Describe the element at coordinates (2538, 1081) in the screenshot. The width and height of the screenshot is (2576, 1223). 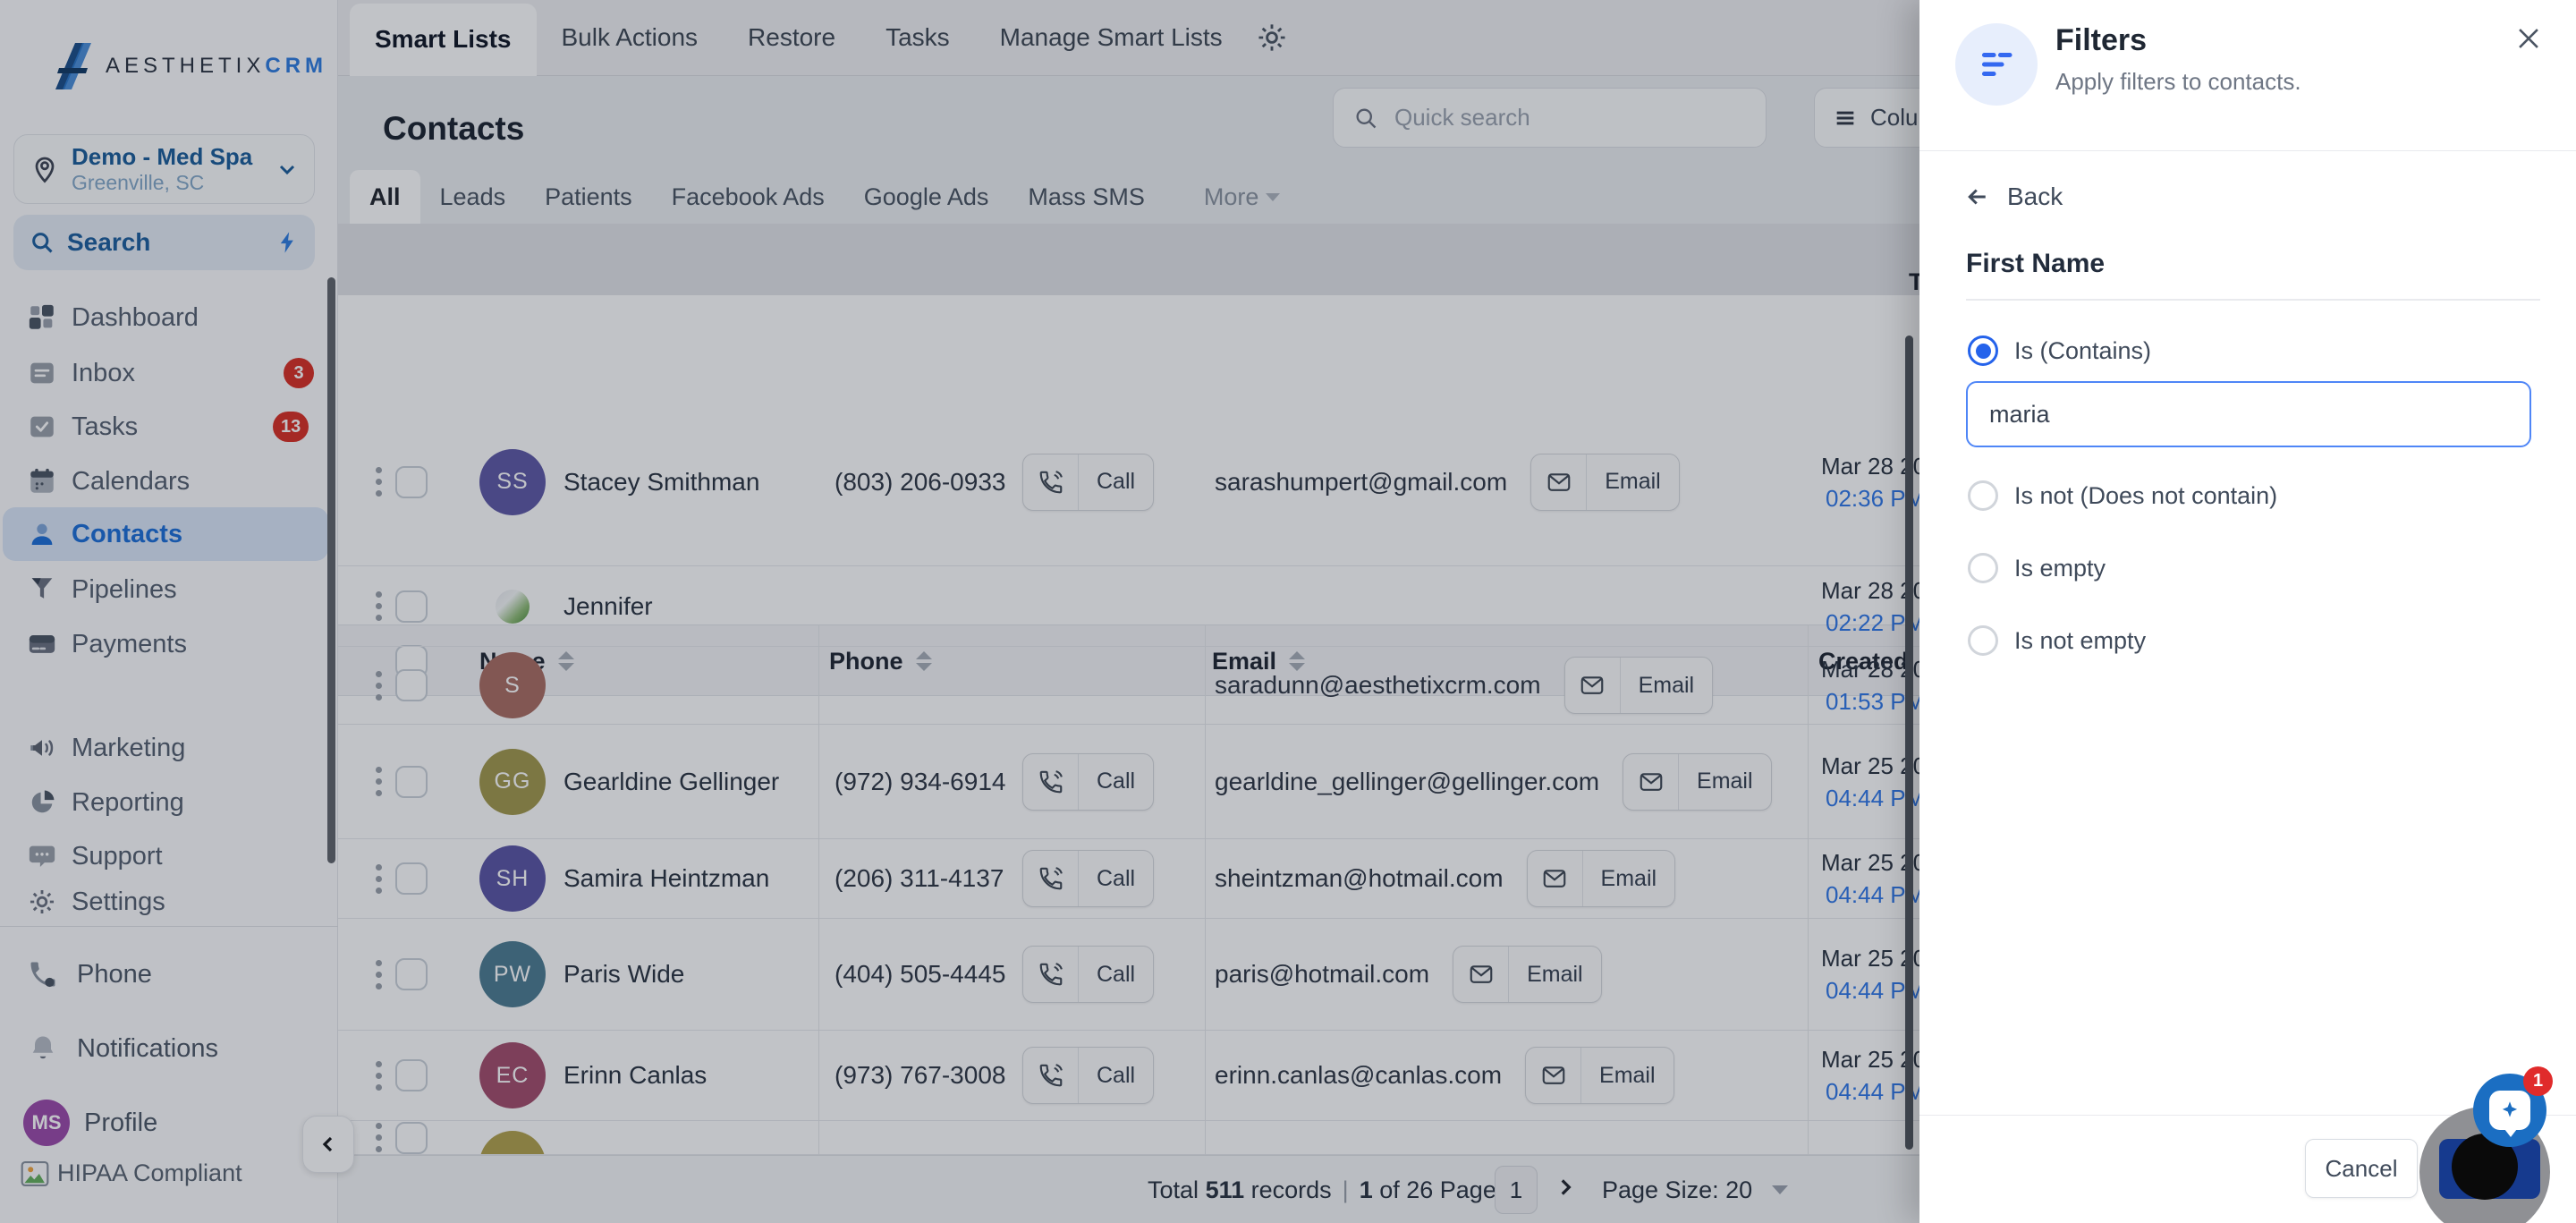
I see `chat-notification-badge: 1` at that location.